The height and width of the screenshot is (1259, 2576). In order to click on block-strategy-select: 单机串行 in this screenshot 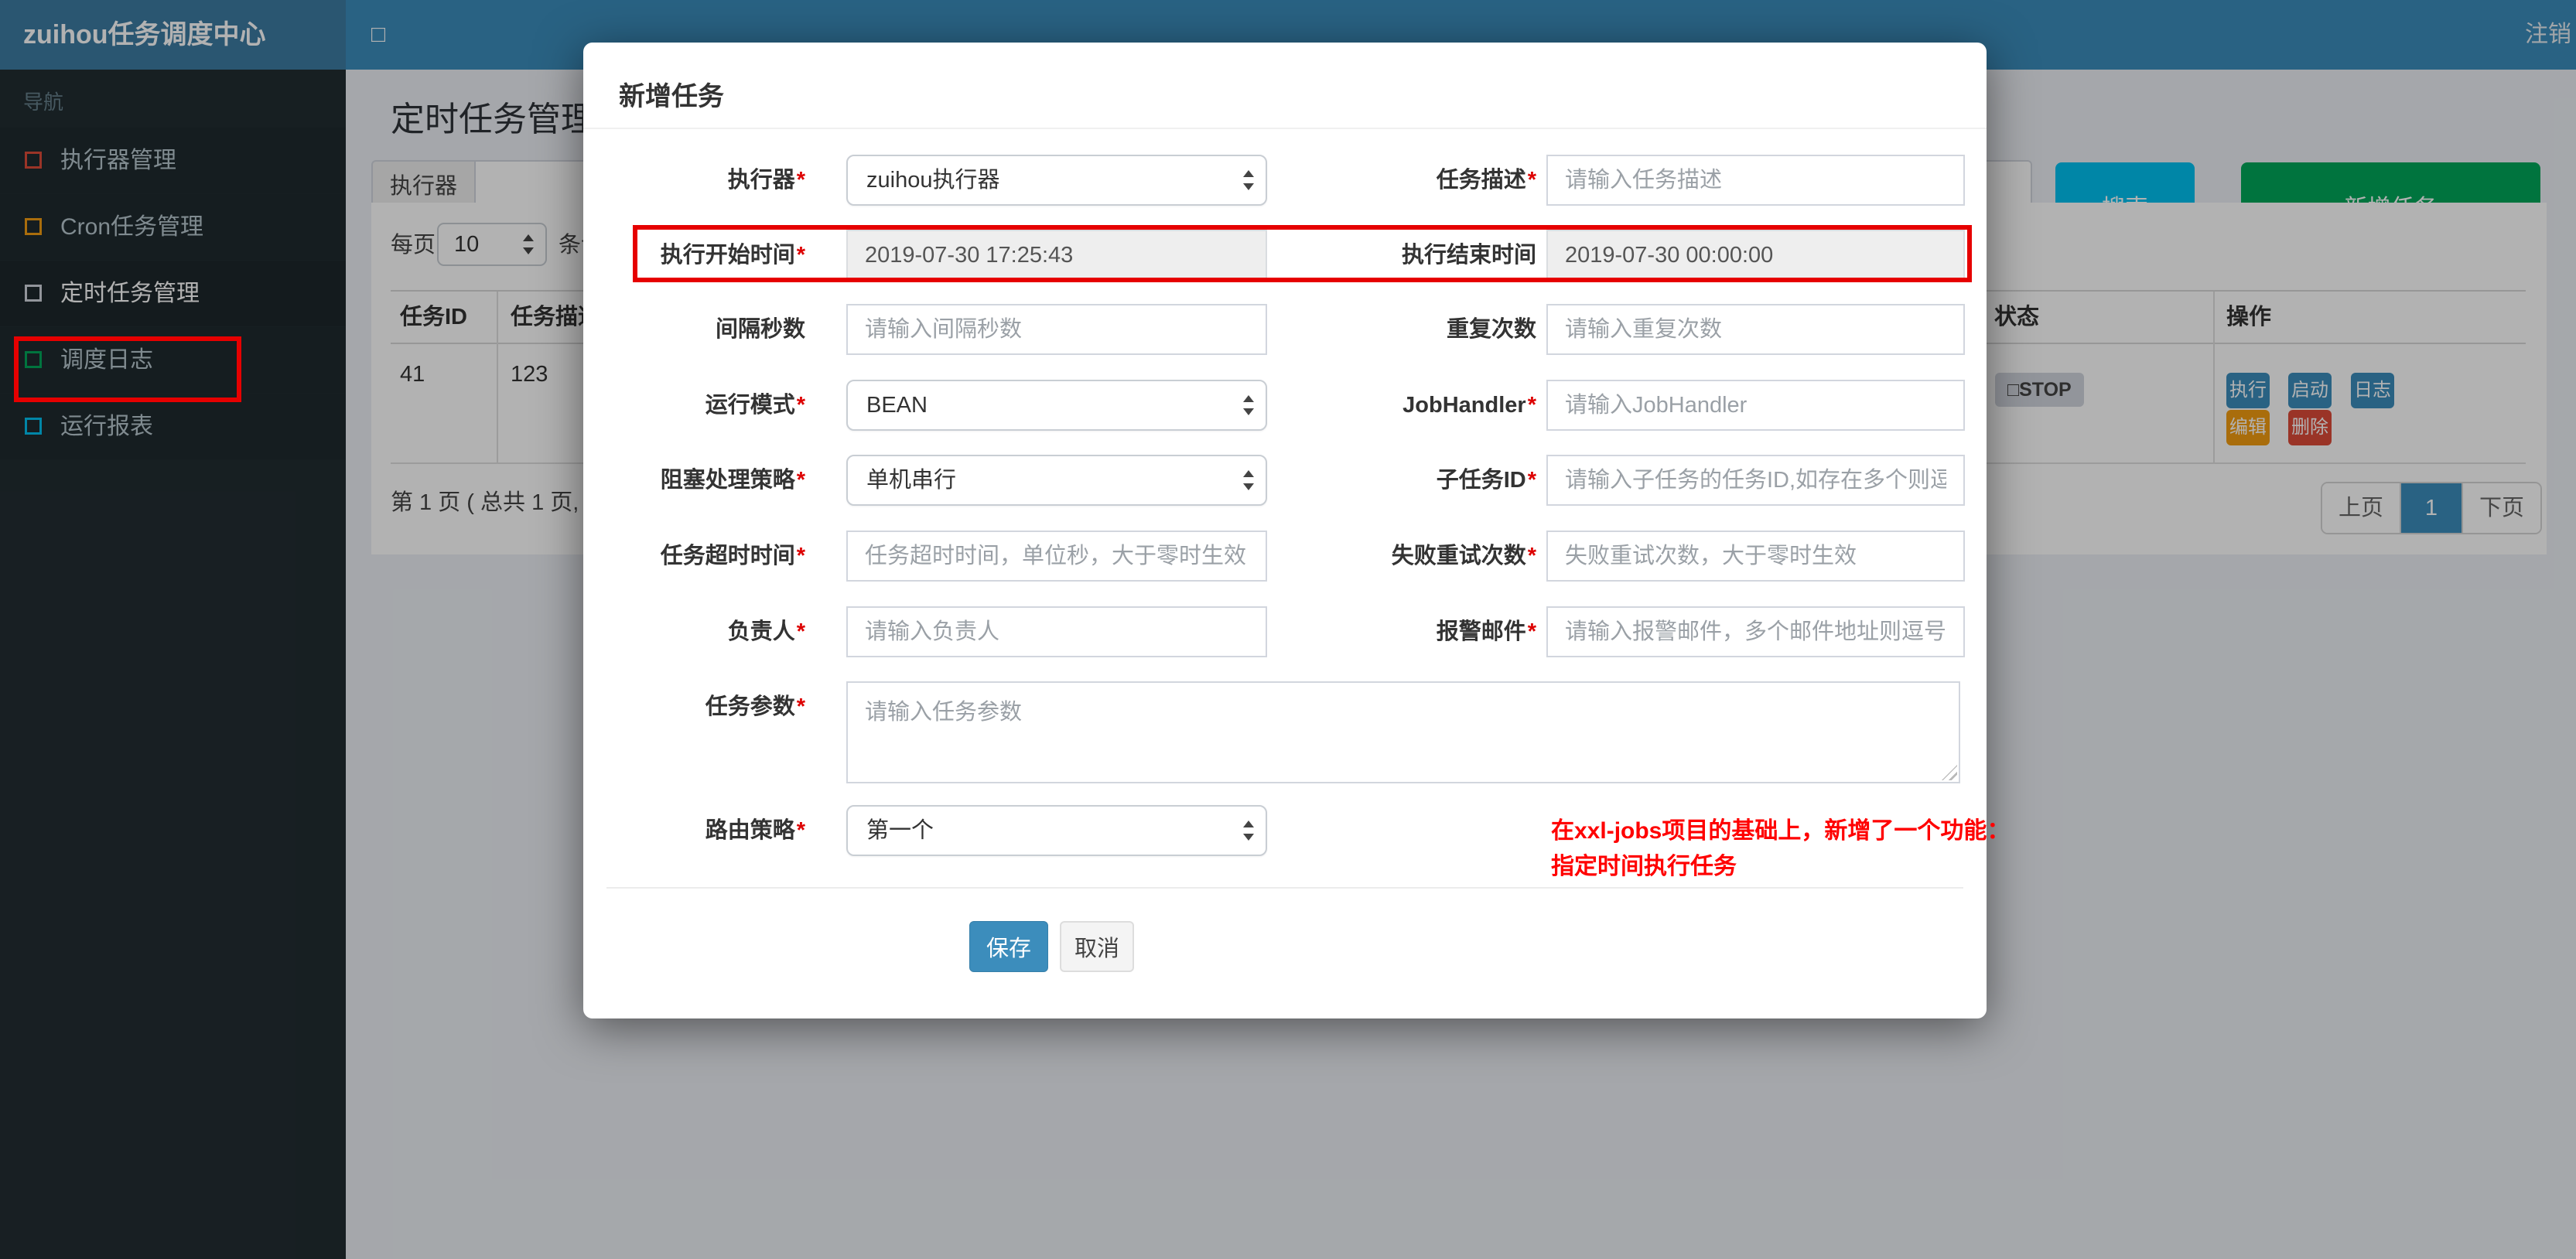, I will do `click(1056, 481)`.